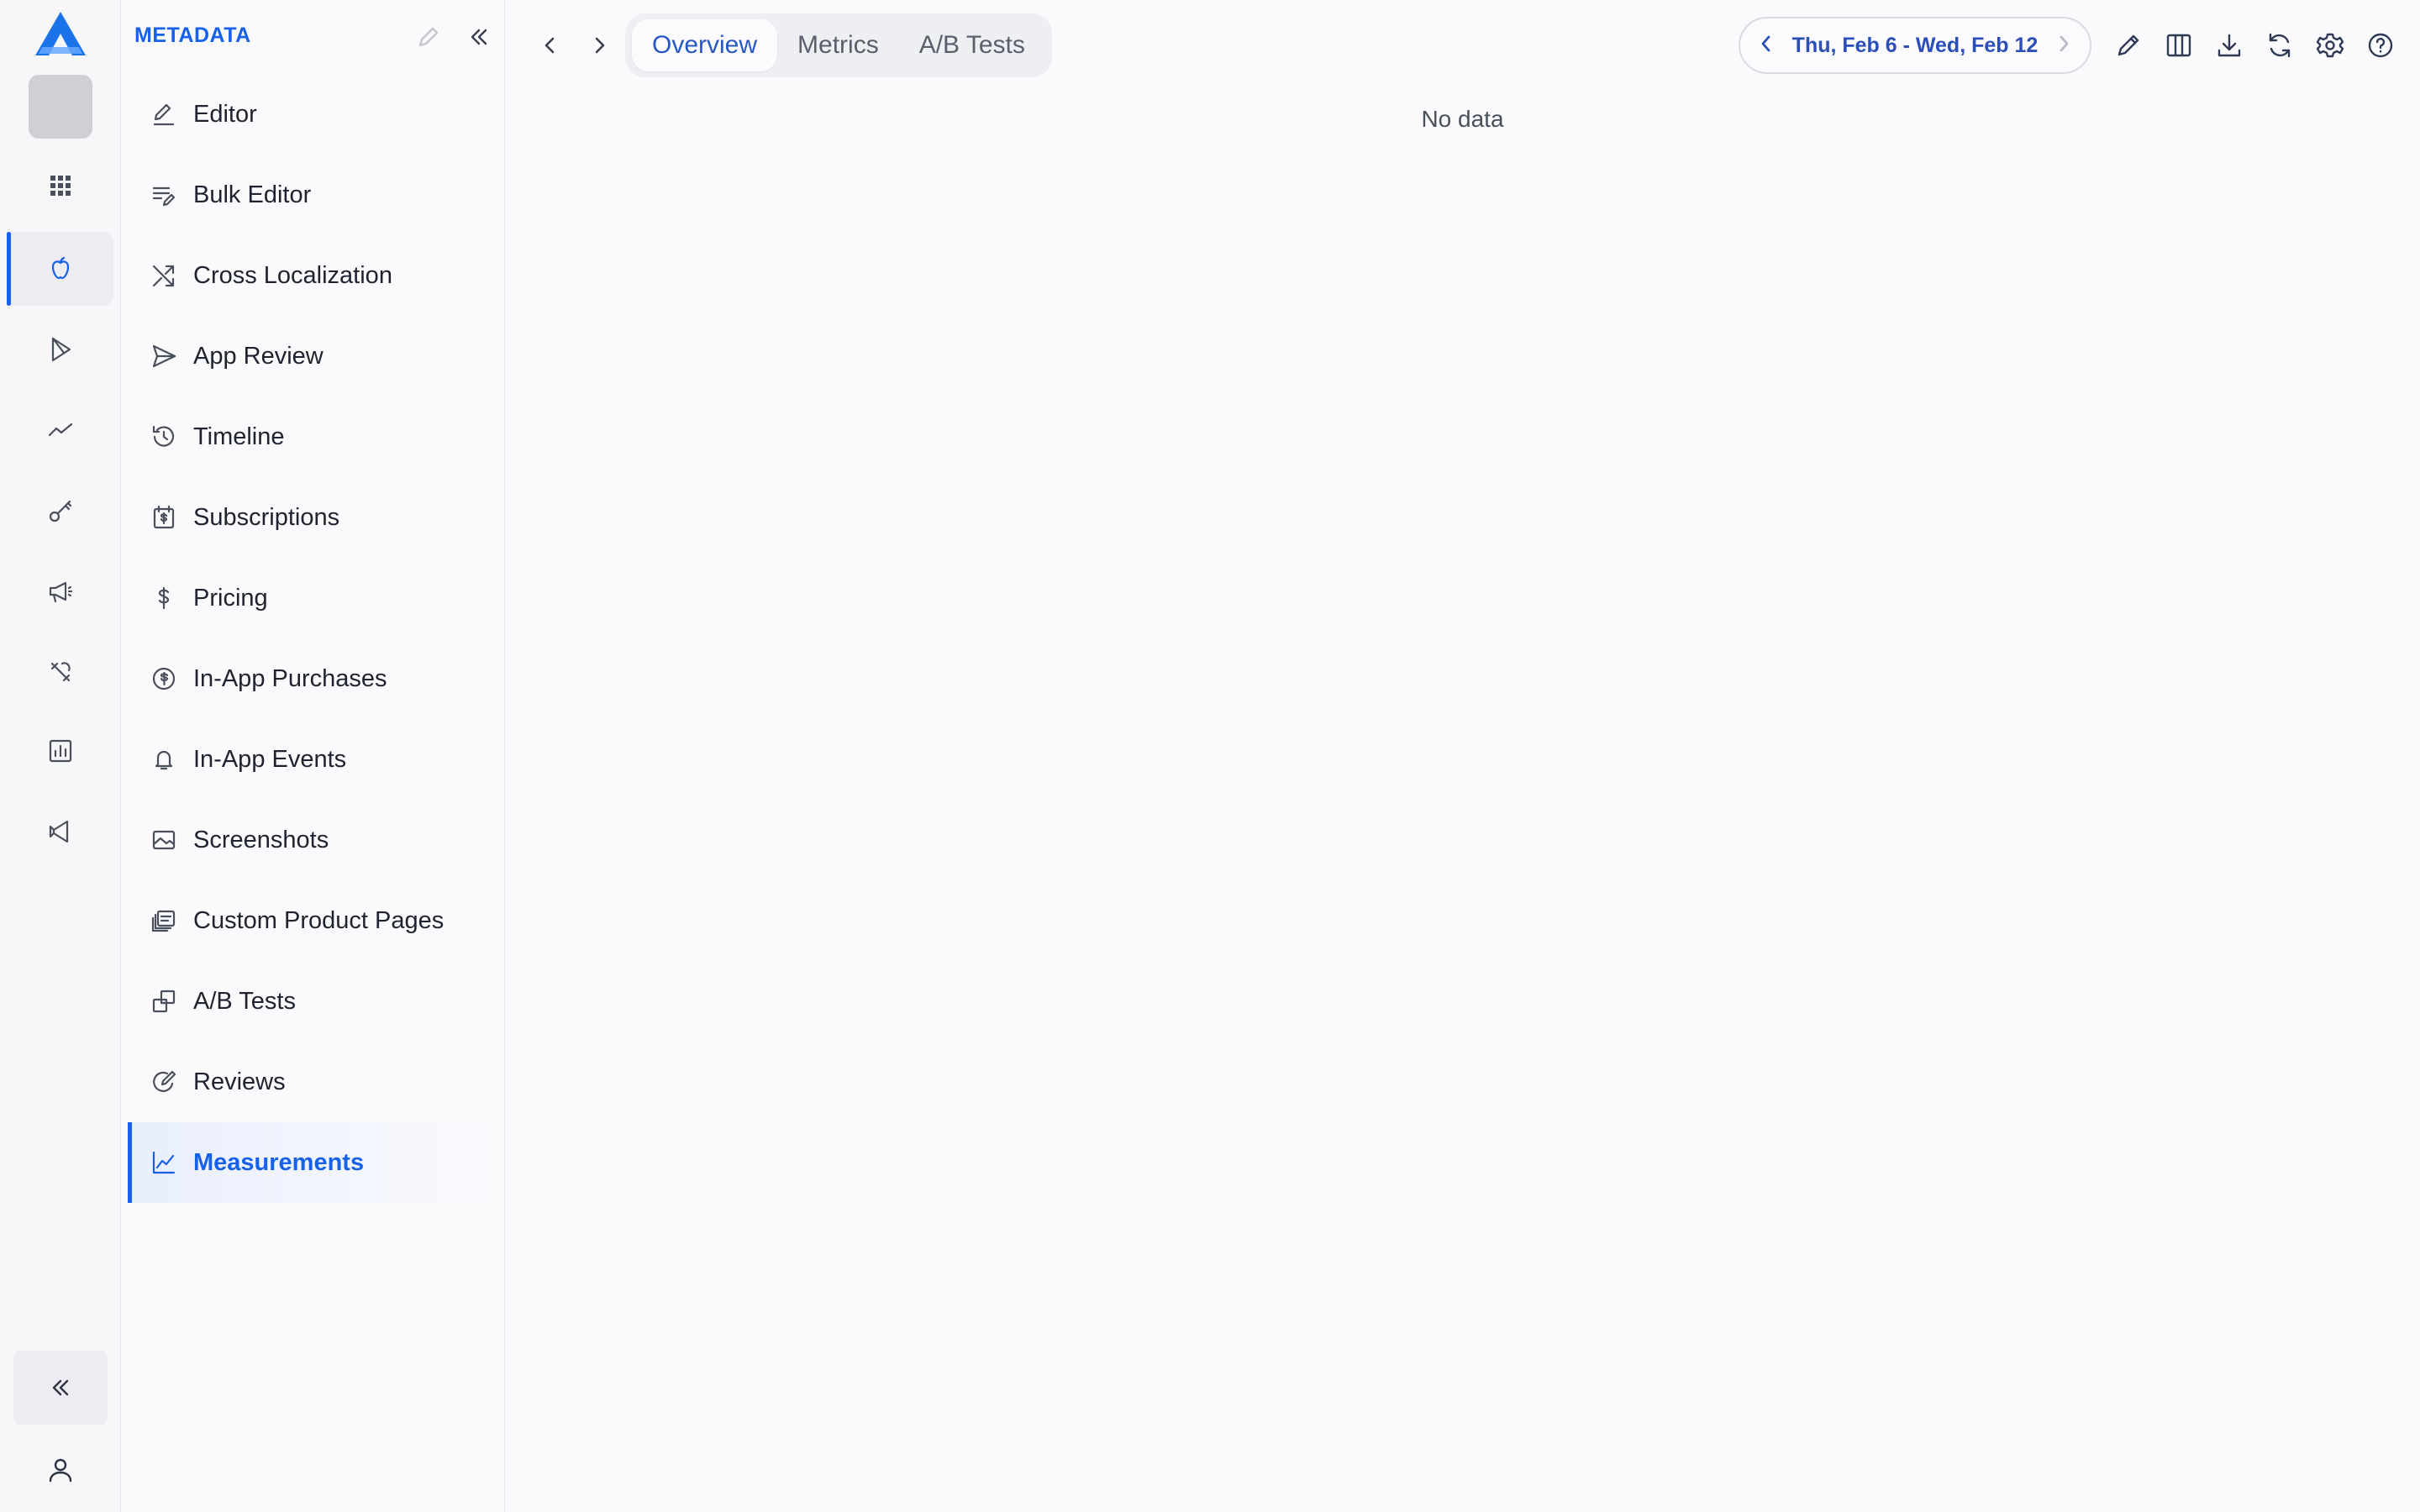 This screenshot has height=1512, width=2420. I want to click on user-profile-icon, so click(60, 1470).